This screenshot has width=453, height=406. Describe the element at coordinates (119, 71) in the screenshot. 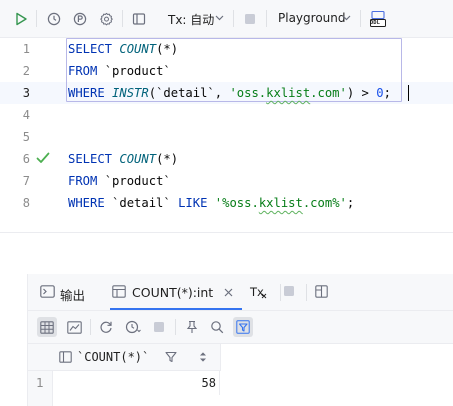

I see `code-line-2: FROM `product`` at that location.